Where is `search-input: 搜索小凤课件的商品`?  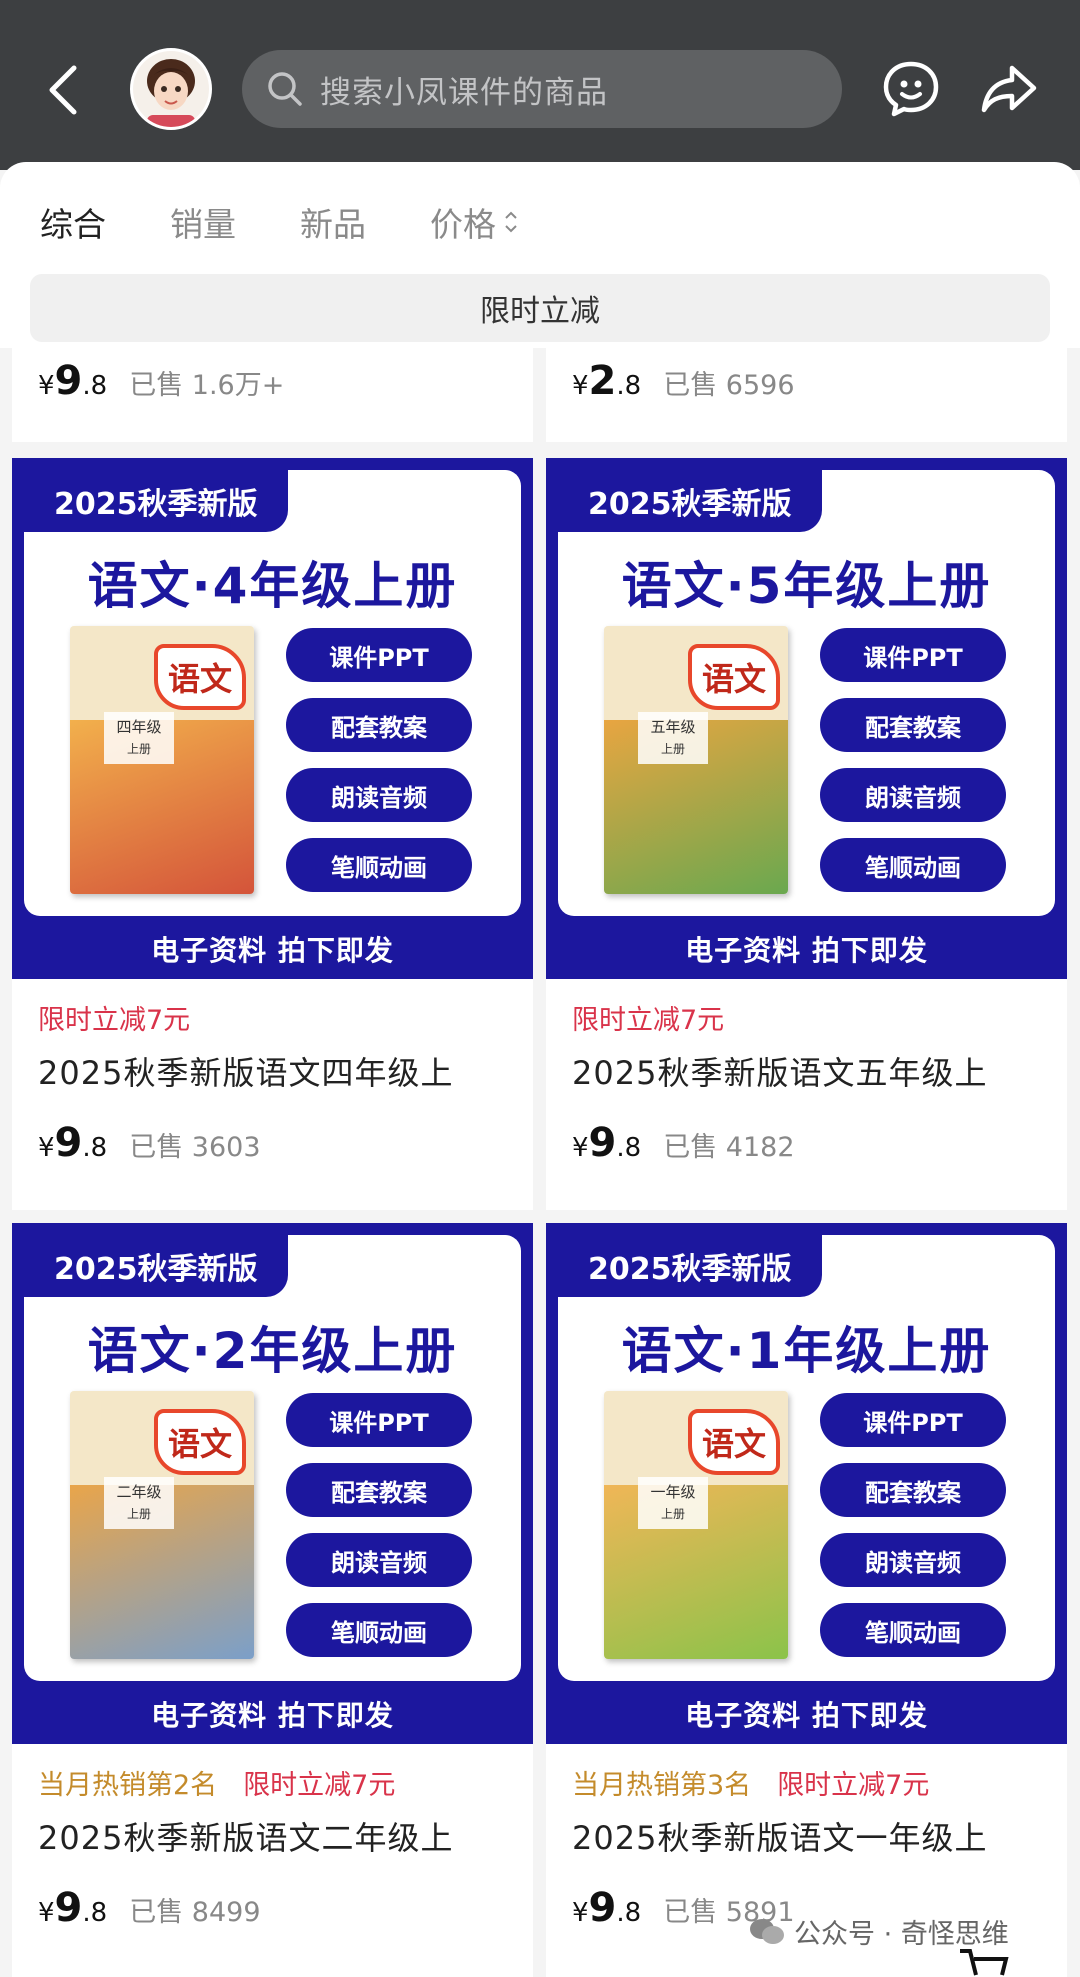
search-input: 搜索小凤课件的商品 is located at coordinates (542, 89).